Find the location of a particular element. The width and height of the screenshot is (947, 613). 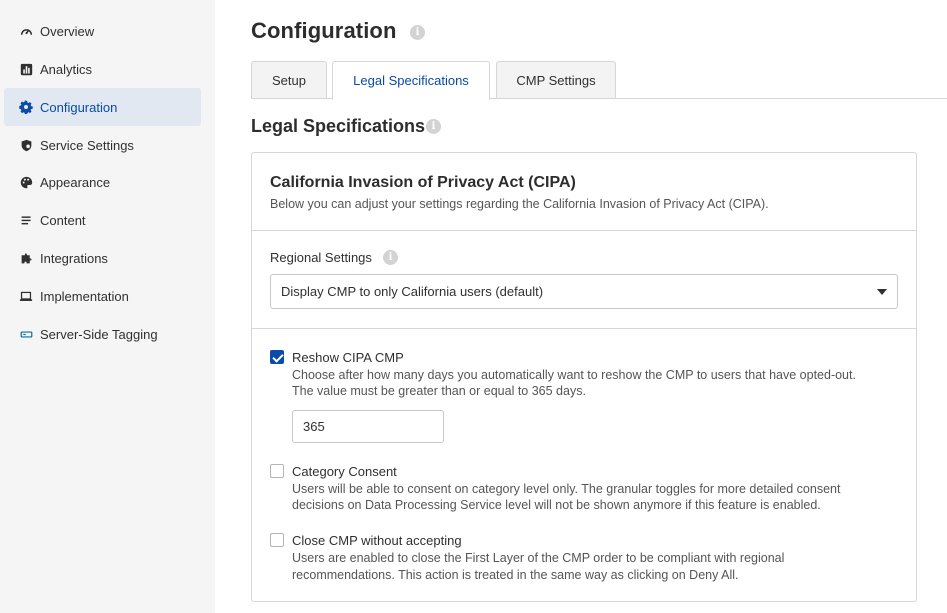

sidebar-item-service-settings: Service Settings is located at coordinates (102, 145).